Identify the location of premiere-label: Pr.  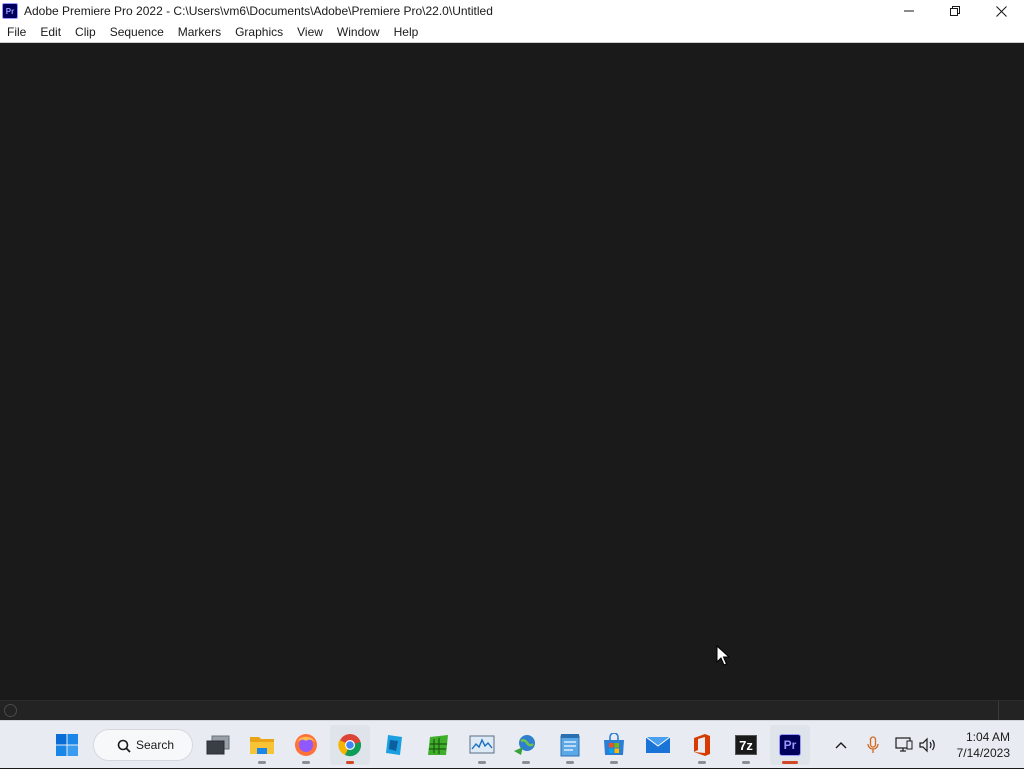
(790, 745).